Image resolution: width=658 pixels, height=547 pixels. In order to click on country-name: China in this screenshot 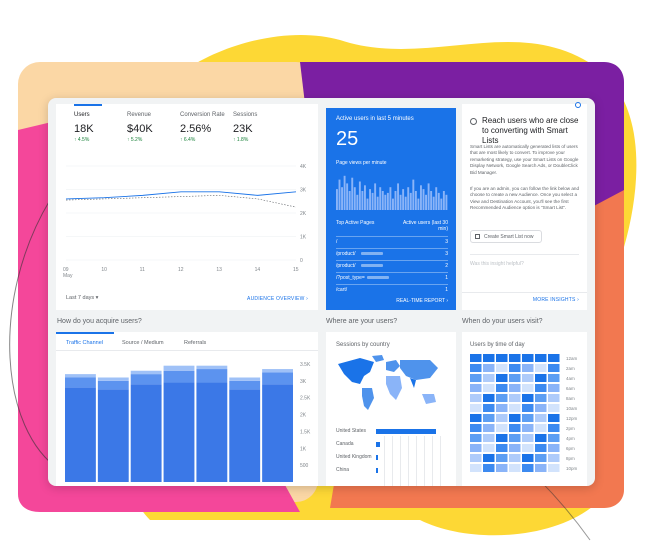, I will do `click(343, 470)`.